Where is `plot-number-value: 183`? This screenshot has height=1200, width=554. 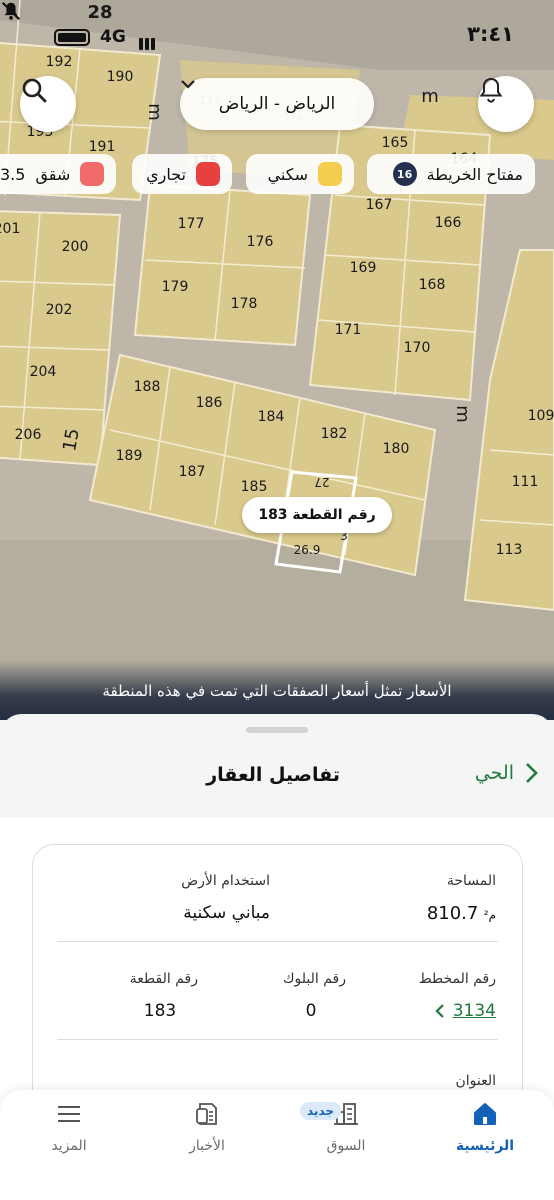 plot-number-value: 183 is located at coordinates (160, 1011).